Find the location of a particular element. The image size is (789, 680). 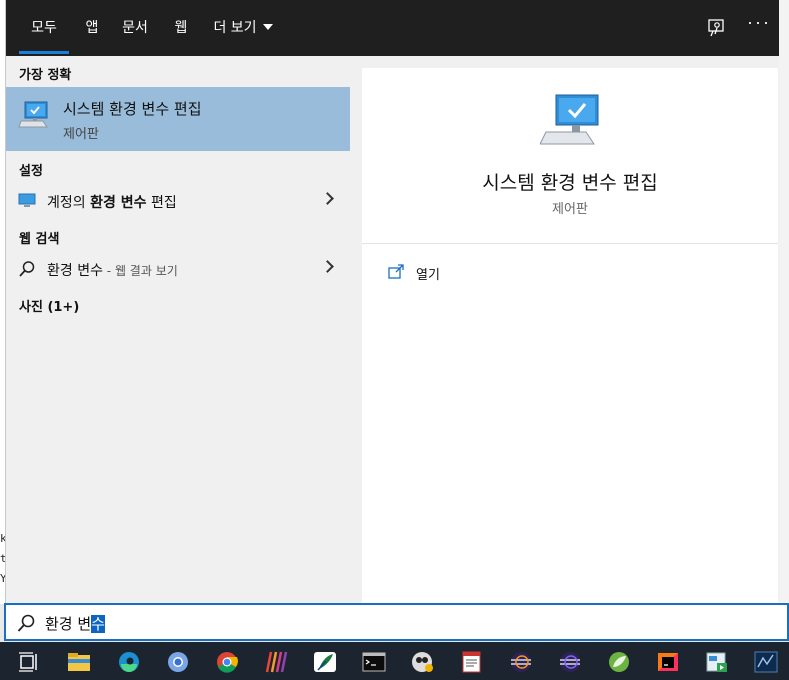

open-action: 열기 is located at coordinates (488, 273).